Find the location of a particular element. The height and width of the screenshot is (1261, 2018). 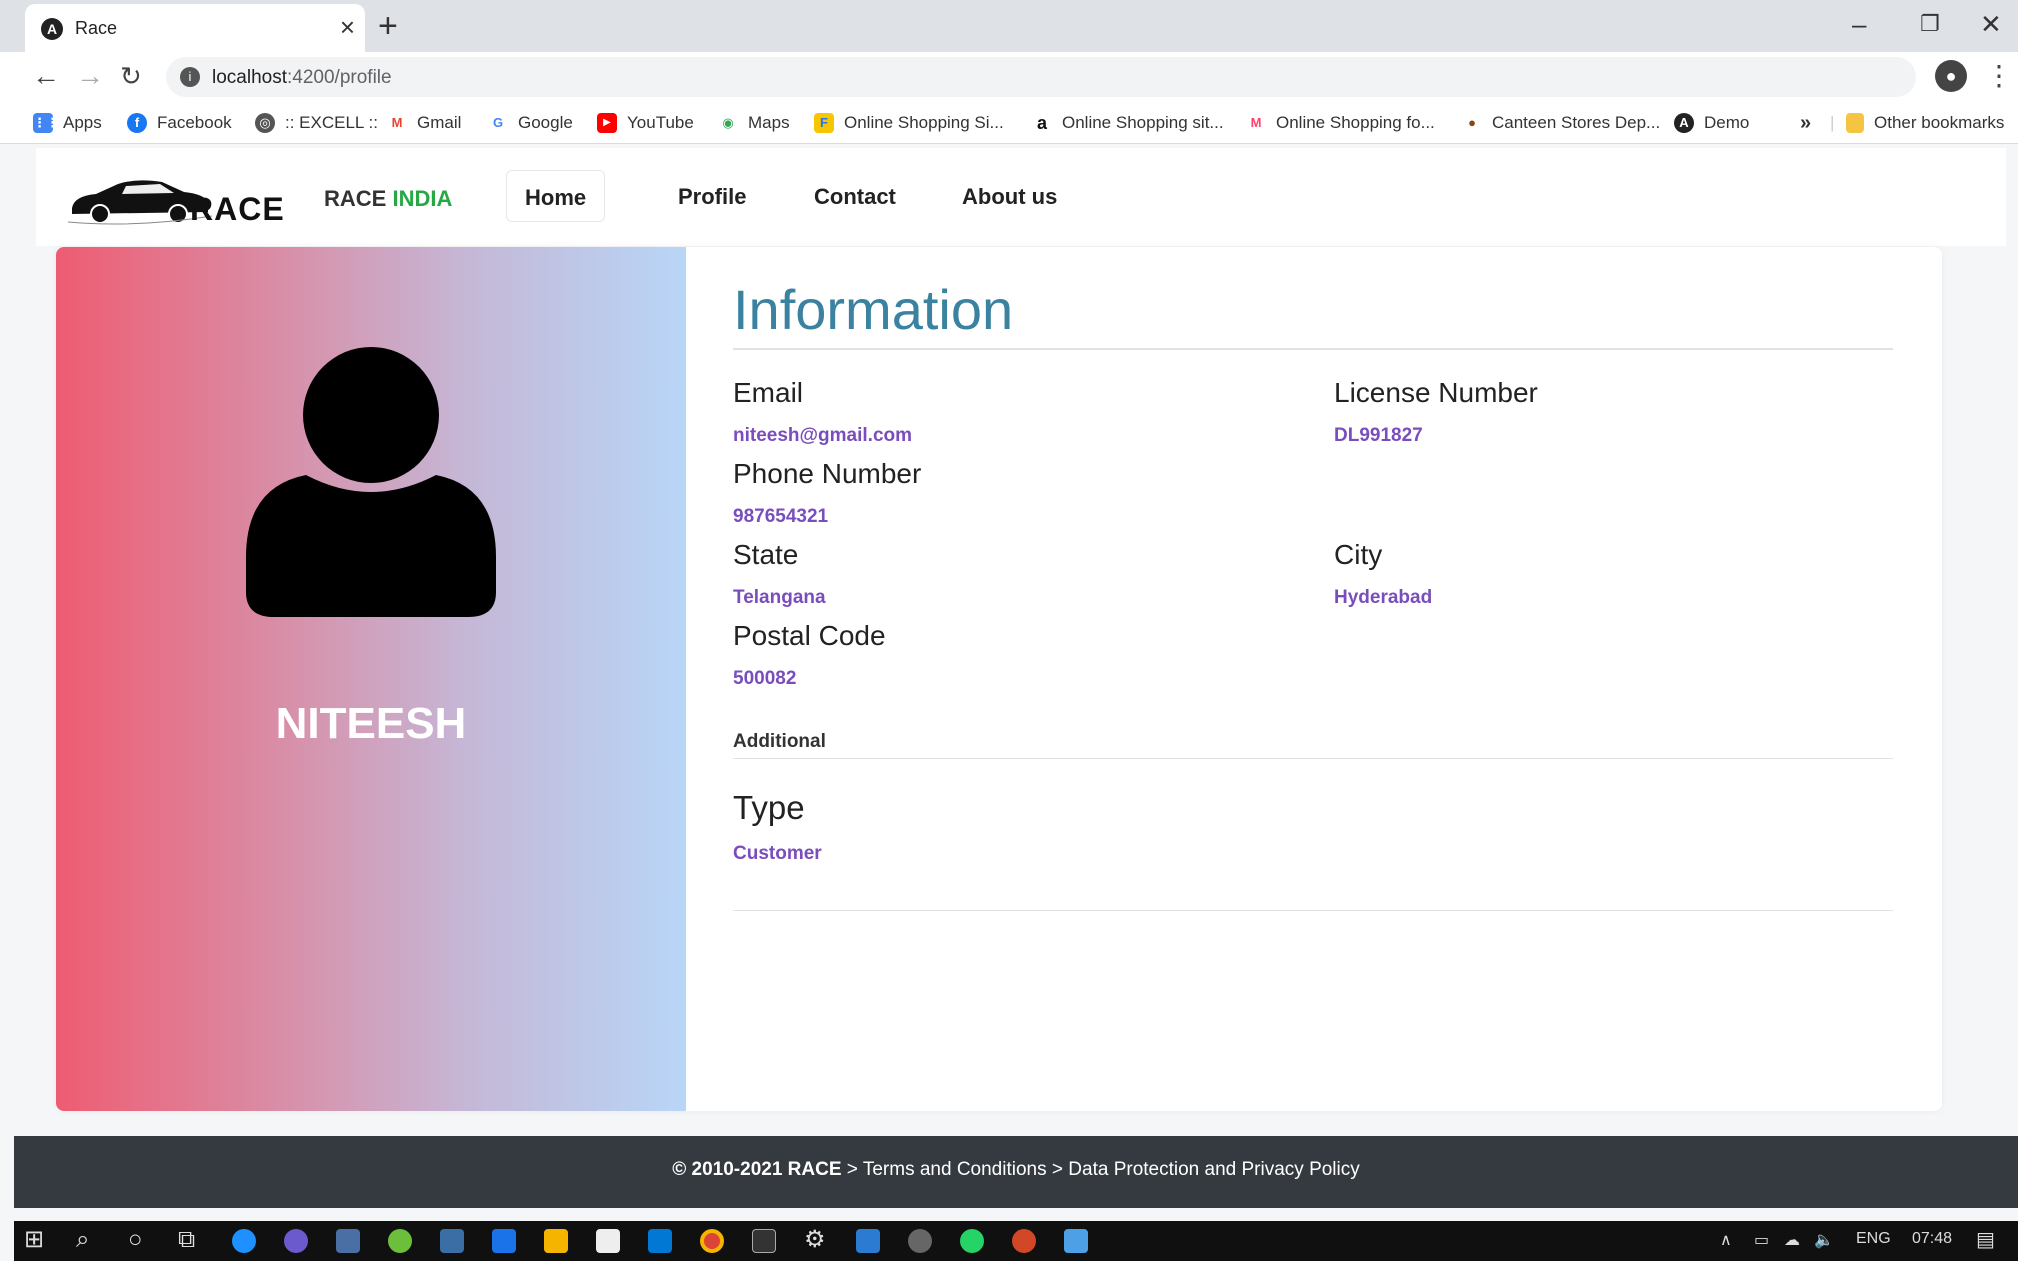

task-view-icon: ⧉ is located at coordinates (186, 1240).